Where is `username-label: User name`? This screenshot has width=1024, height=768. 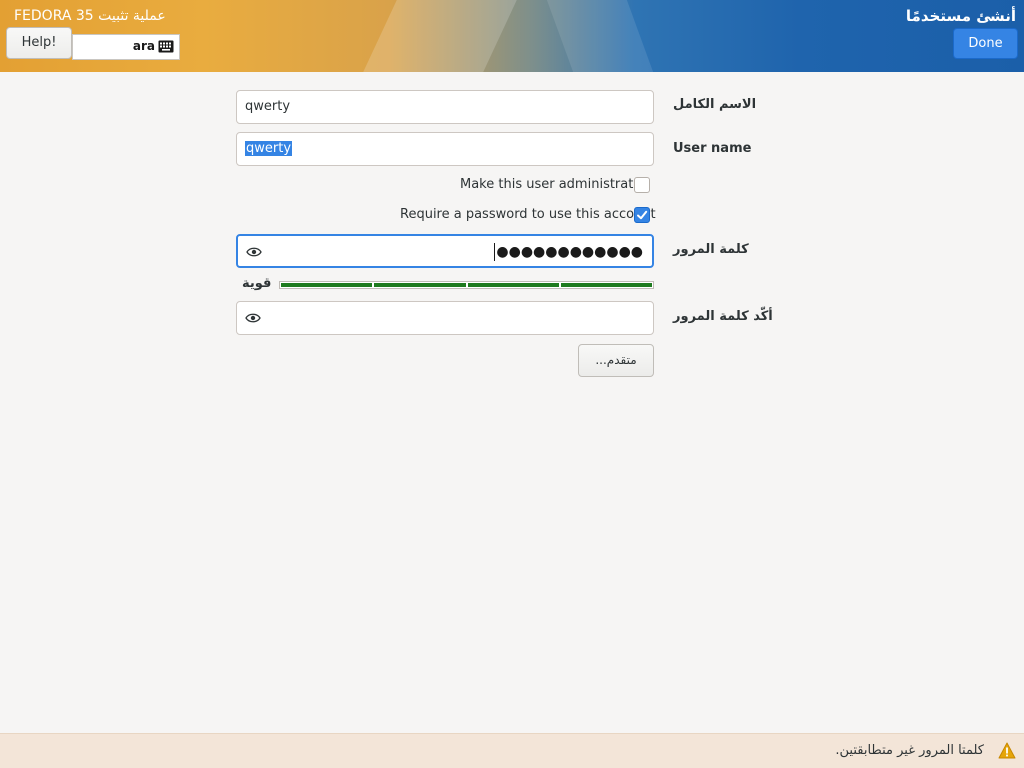 username-label: User name is located at coordinates (712, 148).